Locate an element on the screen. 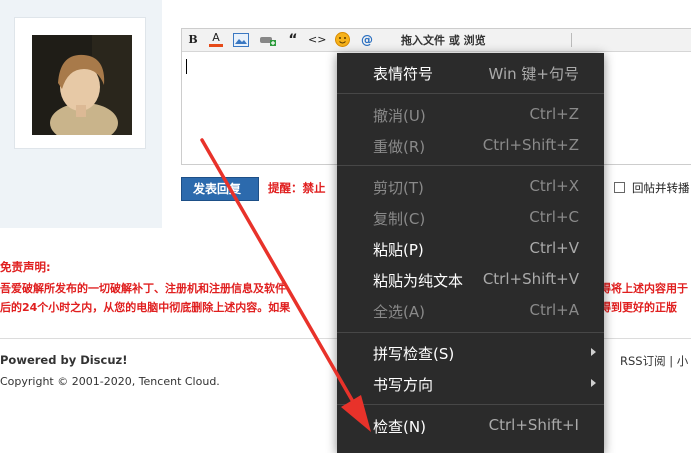  menu-item-label: 剪切(T) is located at coordinates (398, 188).